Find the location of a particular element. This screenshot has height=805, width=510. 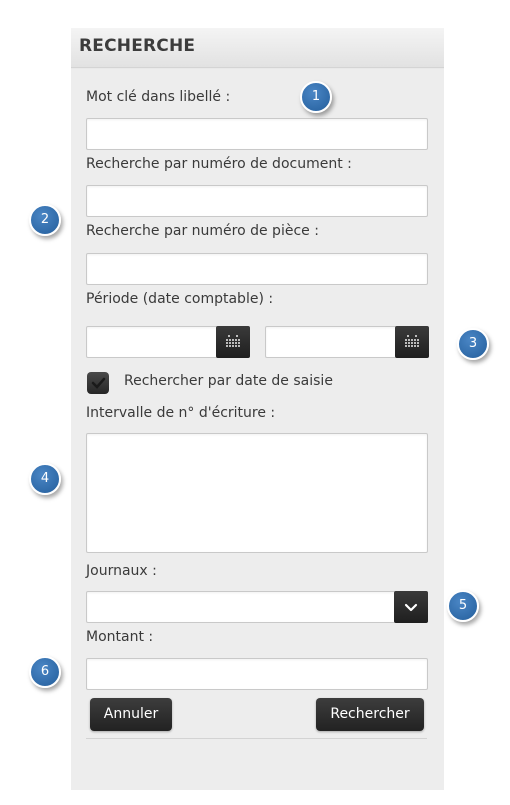

entry-date-checkbox-label: Rechercher par date de saisie is located at coordinates (228, 381).